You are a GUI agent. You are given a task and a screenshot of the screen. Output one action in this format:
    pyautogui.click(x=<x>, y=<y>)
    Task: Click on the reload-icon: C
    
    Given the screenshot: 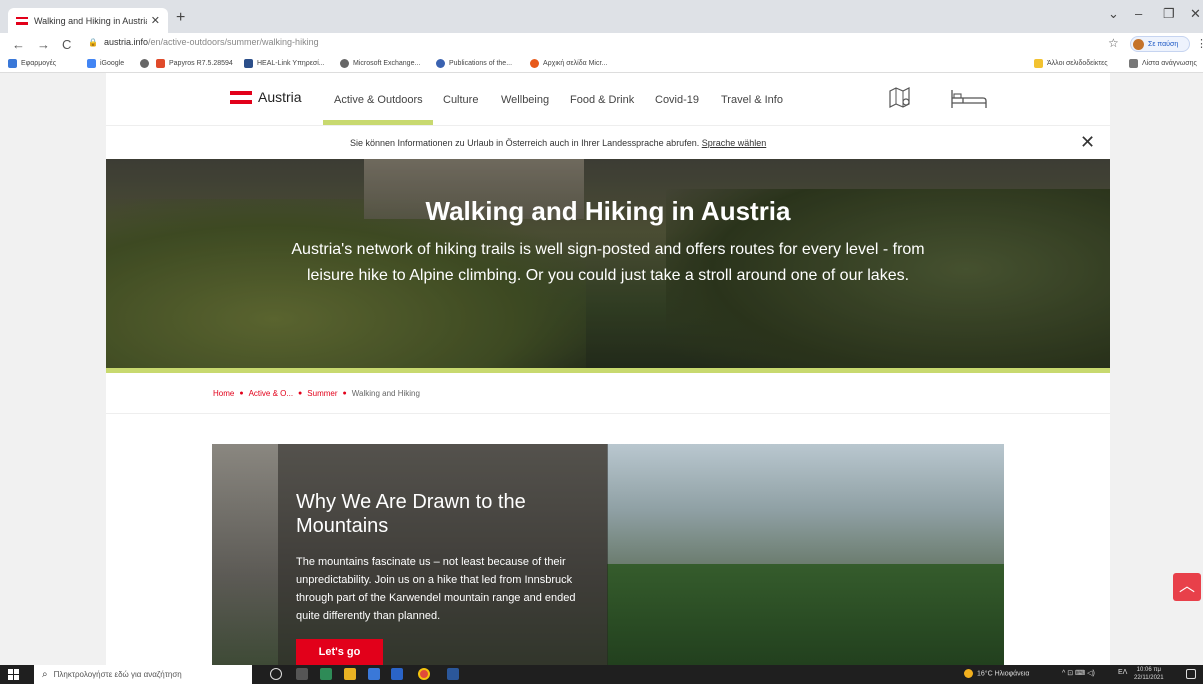 What is the action you would take?
    pyautogui.click(x=66, y=44)
    